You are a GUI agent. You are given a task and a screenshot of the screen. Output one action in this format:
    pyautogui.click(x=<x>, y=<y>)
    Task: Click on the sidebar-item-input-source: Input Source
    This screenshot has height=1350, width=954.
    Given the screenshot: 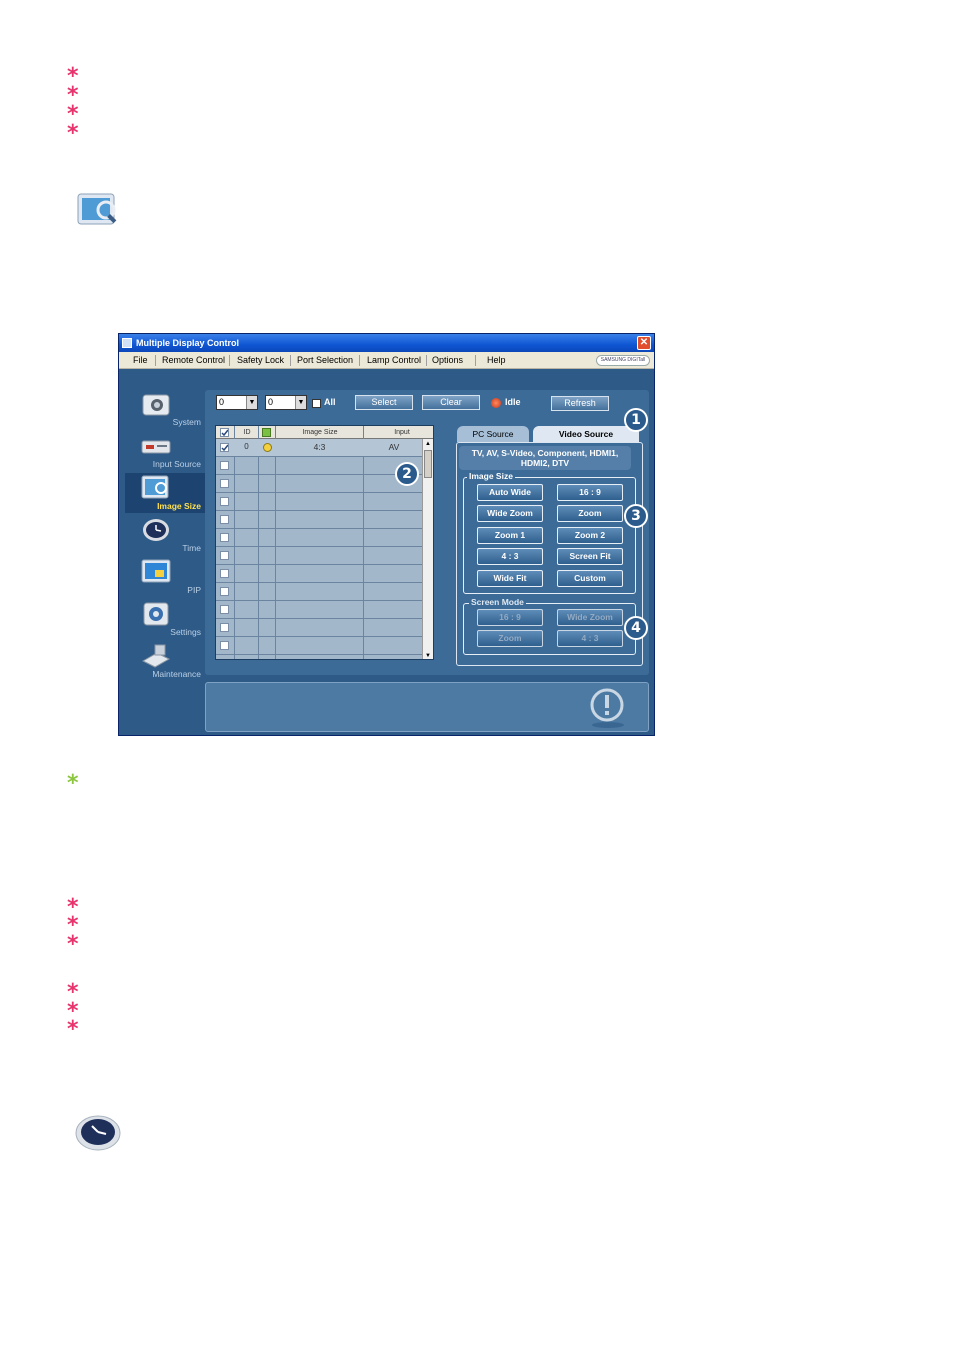 What is the action you would take?
    pyautogui.click(x=165, y=451)
    